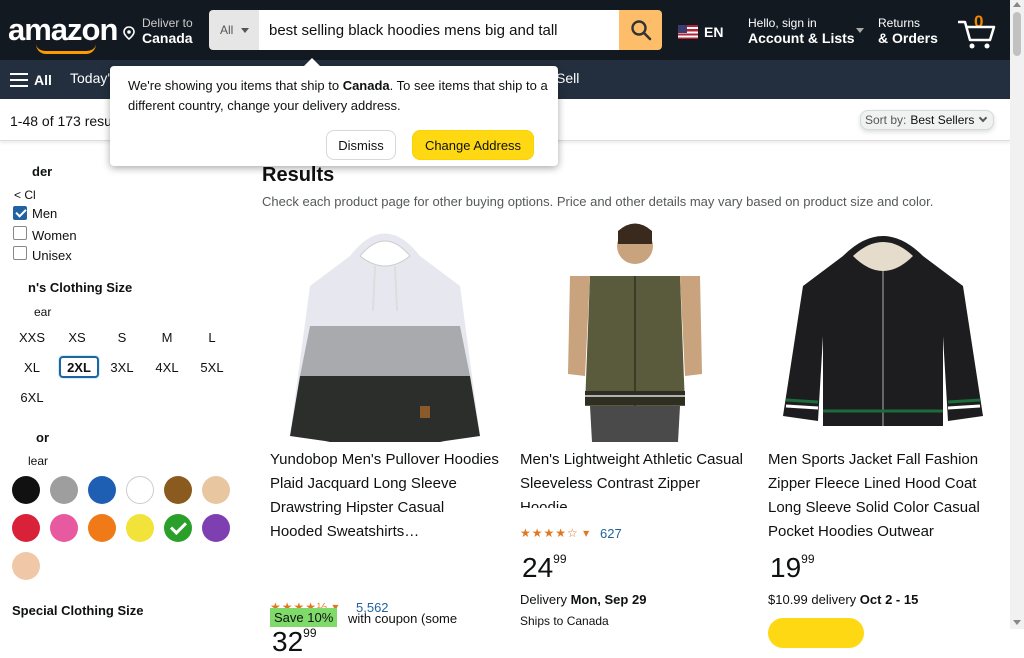 This screenshot has height=658, width=1024. I want to click on delivery-info: Delivery Mon, Sep 29, so click(583, 599).